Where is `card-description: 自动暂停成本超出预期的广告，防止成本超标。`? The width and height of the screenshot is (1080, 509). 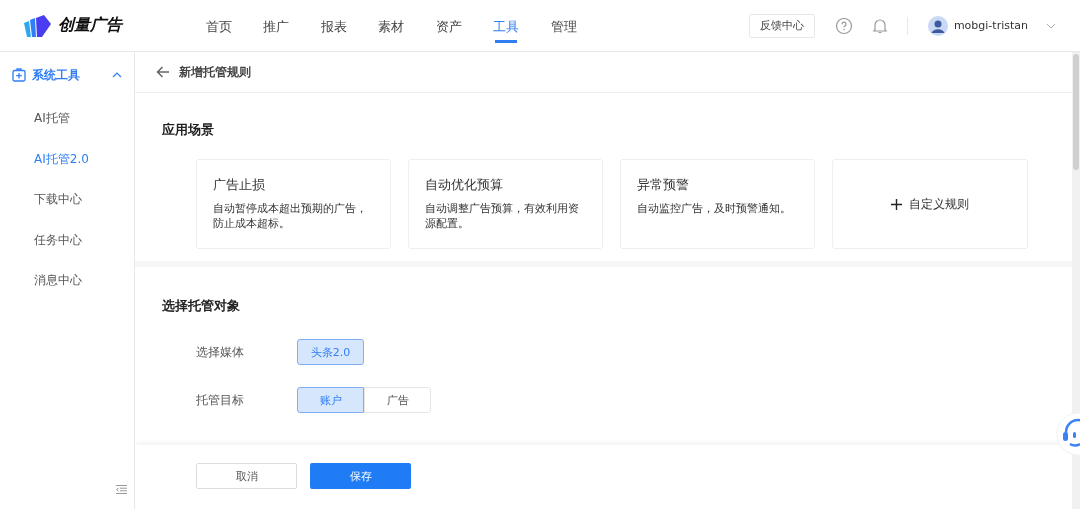 card-description: 自动暂停成本超出预期的广告，防止成本超标。 is located at coordinates (290, 216).